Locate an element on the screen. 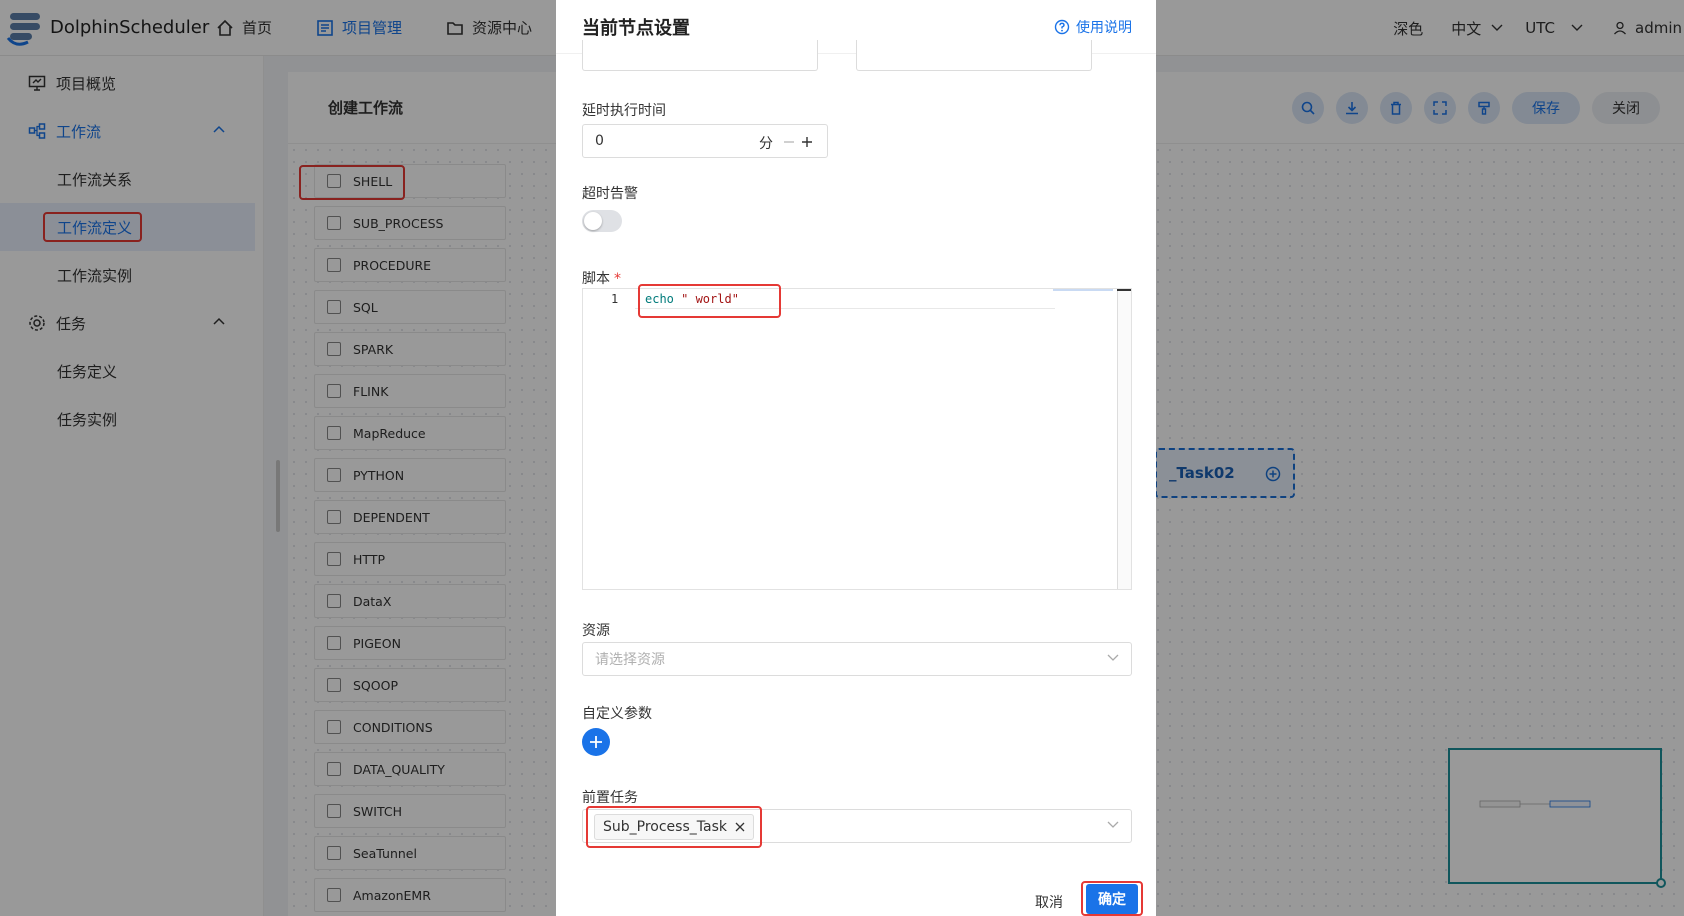  timeout-switch is located at coordinates (602, 221).